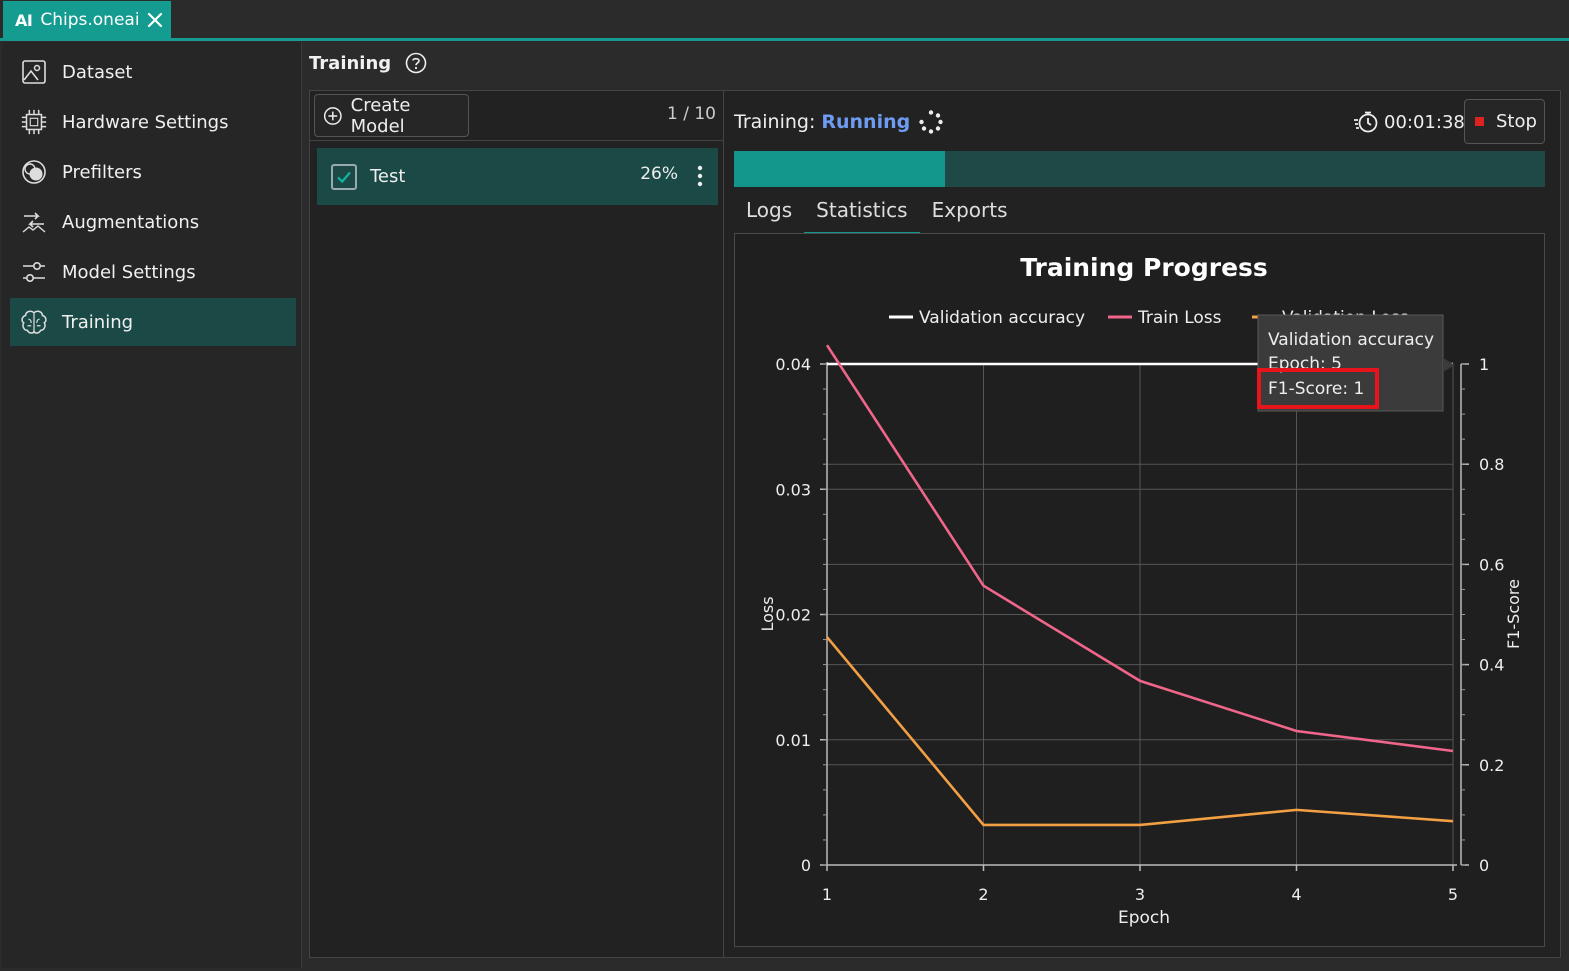 Image resolution: width=1569 pixels, height=971 pixels. I want to click on image-icon, so click(34, 72).